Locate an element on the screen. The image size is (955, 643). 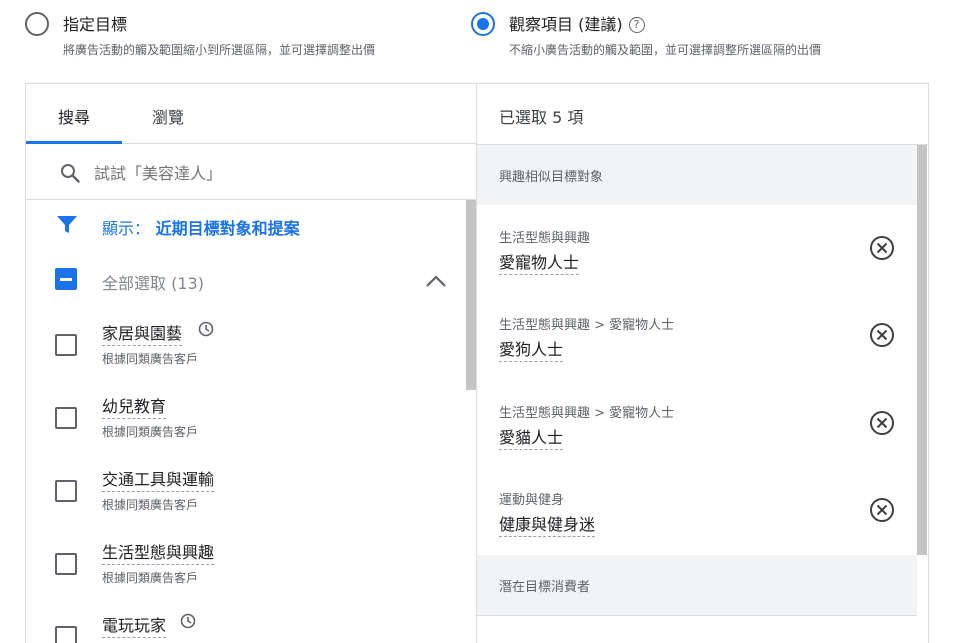
item-name: 愛狗人士 is located at coordinates (531, 349).